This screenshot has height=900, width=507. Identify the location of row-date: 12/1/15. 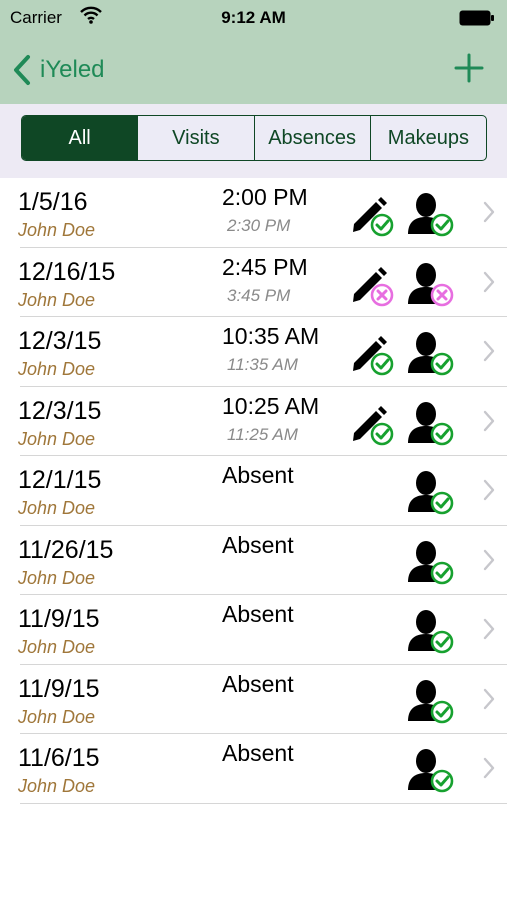
(60, 480).